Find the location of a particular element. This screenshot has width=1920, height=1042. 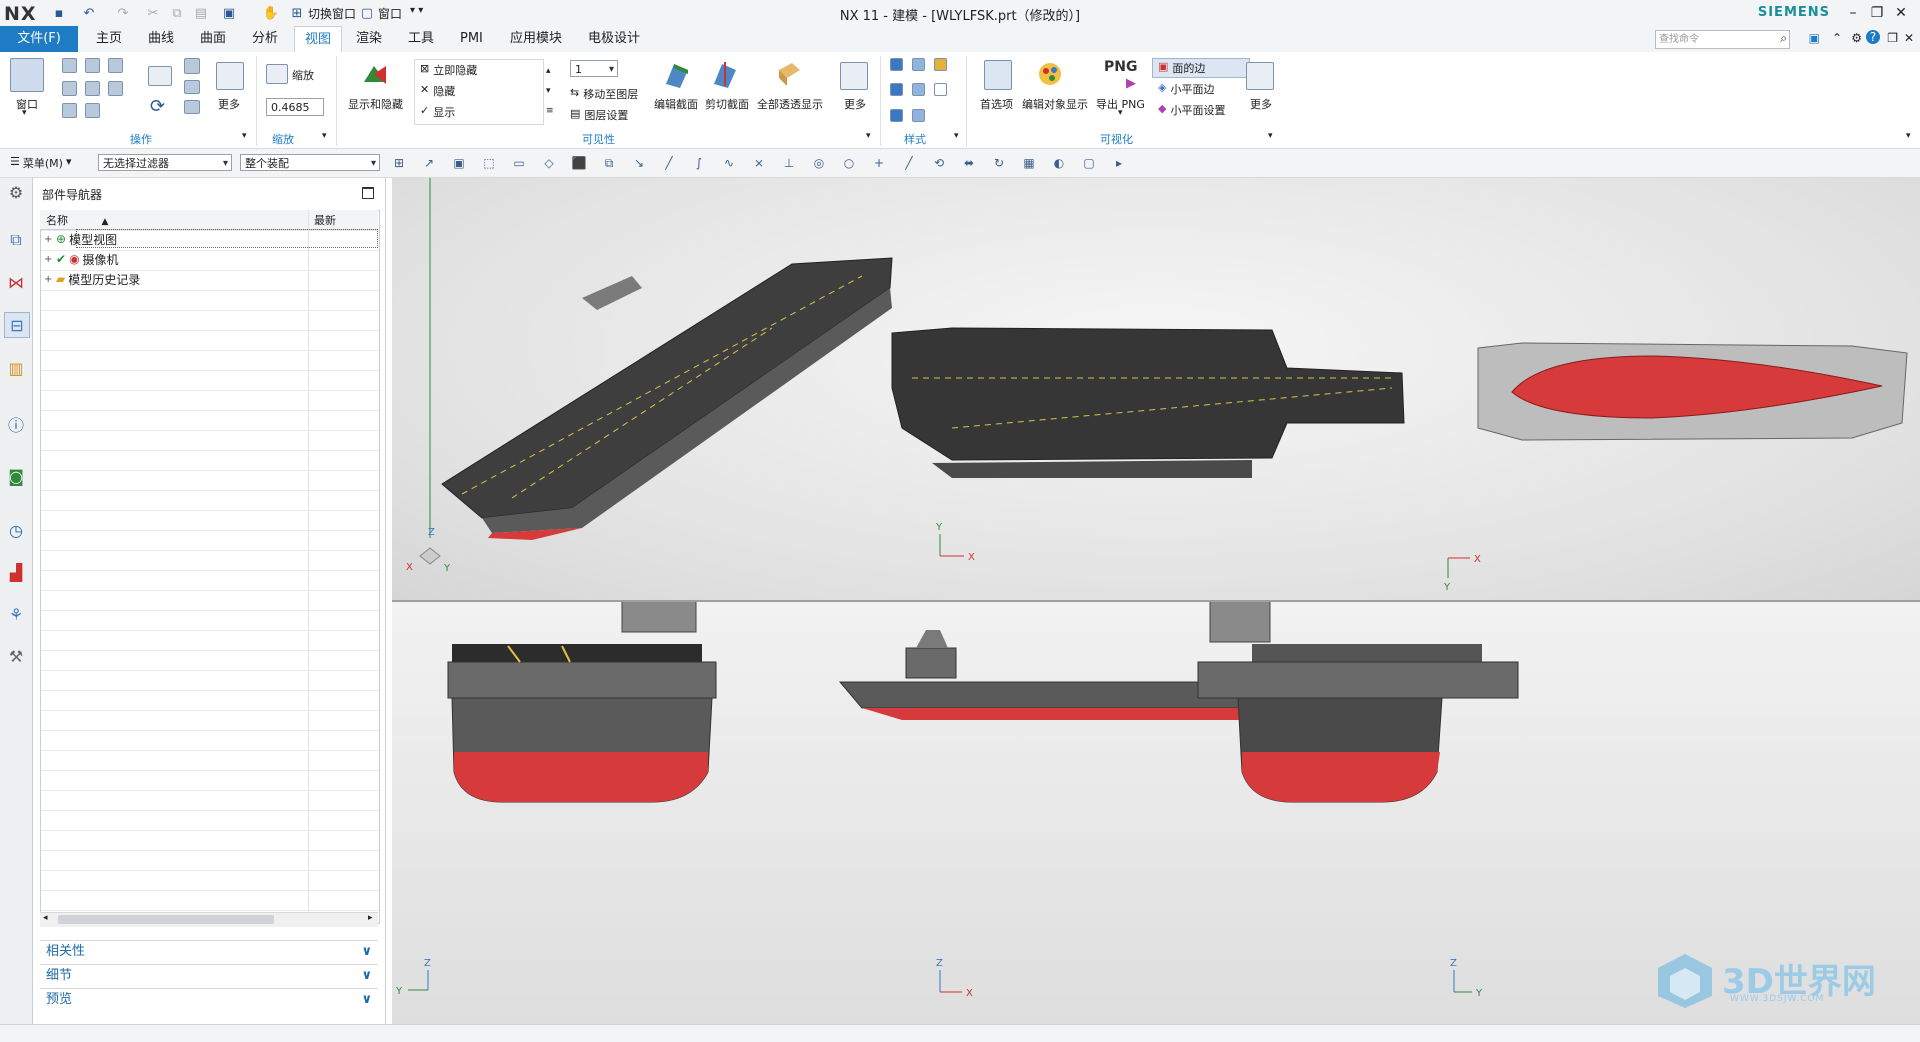

window-dropdown-icon: ▾ is located at coordinates (24, 113).